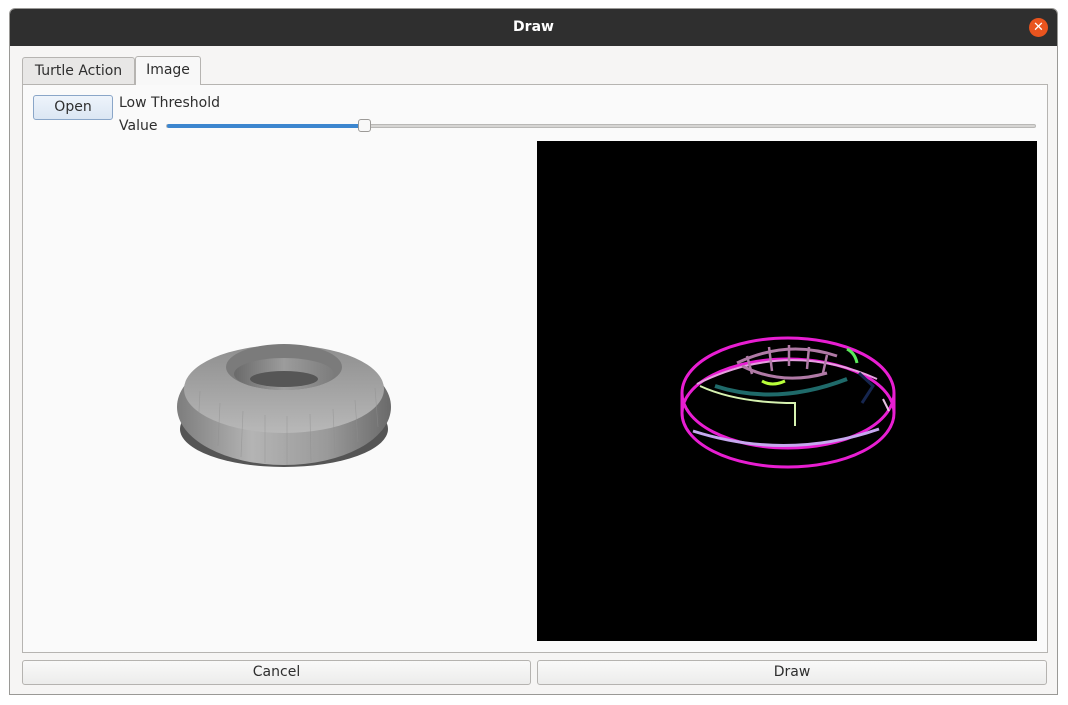 This screenshot has width=1068, height=705. I want to click on tab-image: Image, so click(168, 70).